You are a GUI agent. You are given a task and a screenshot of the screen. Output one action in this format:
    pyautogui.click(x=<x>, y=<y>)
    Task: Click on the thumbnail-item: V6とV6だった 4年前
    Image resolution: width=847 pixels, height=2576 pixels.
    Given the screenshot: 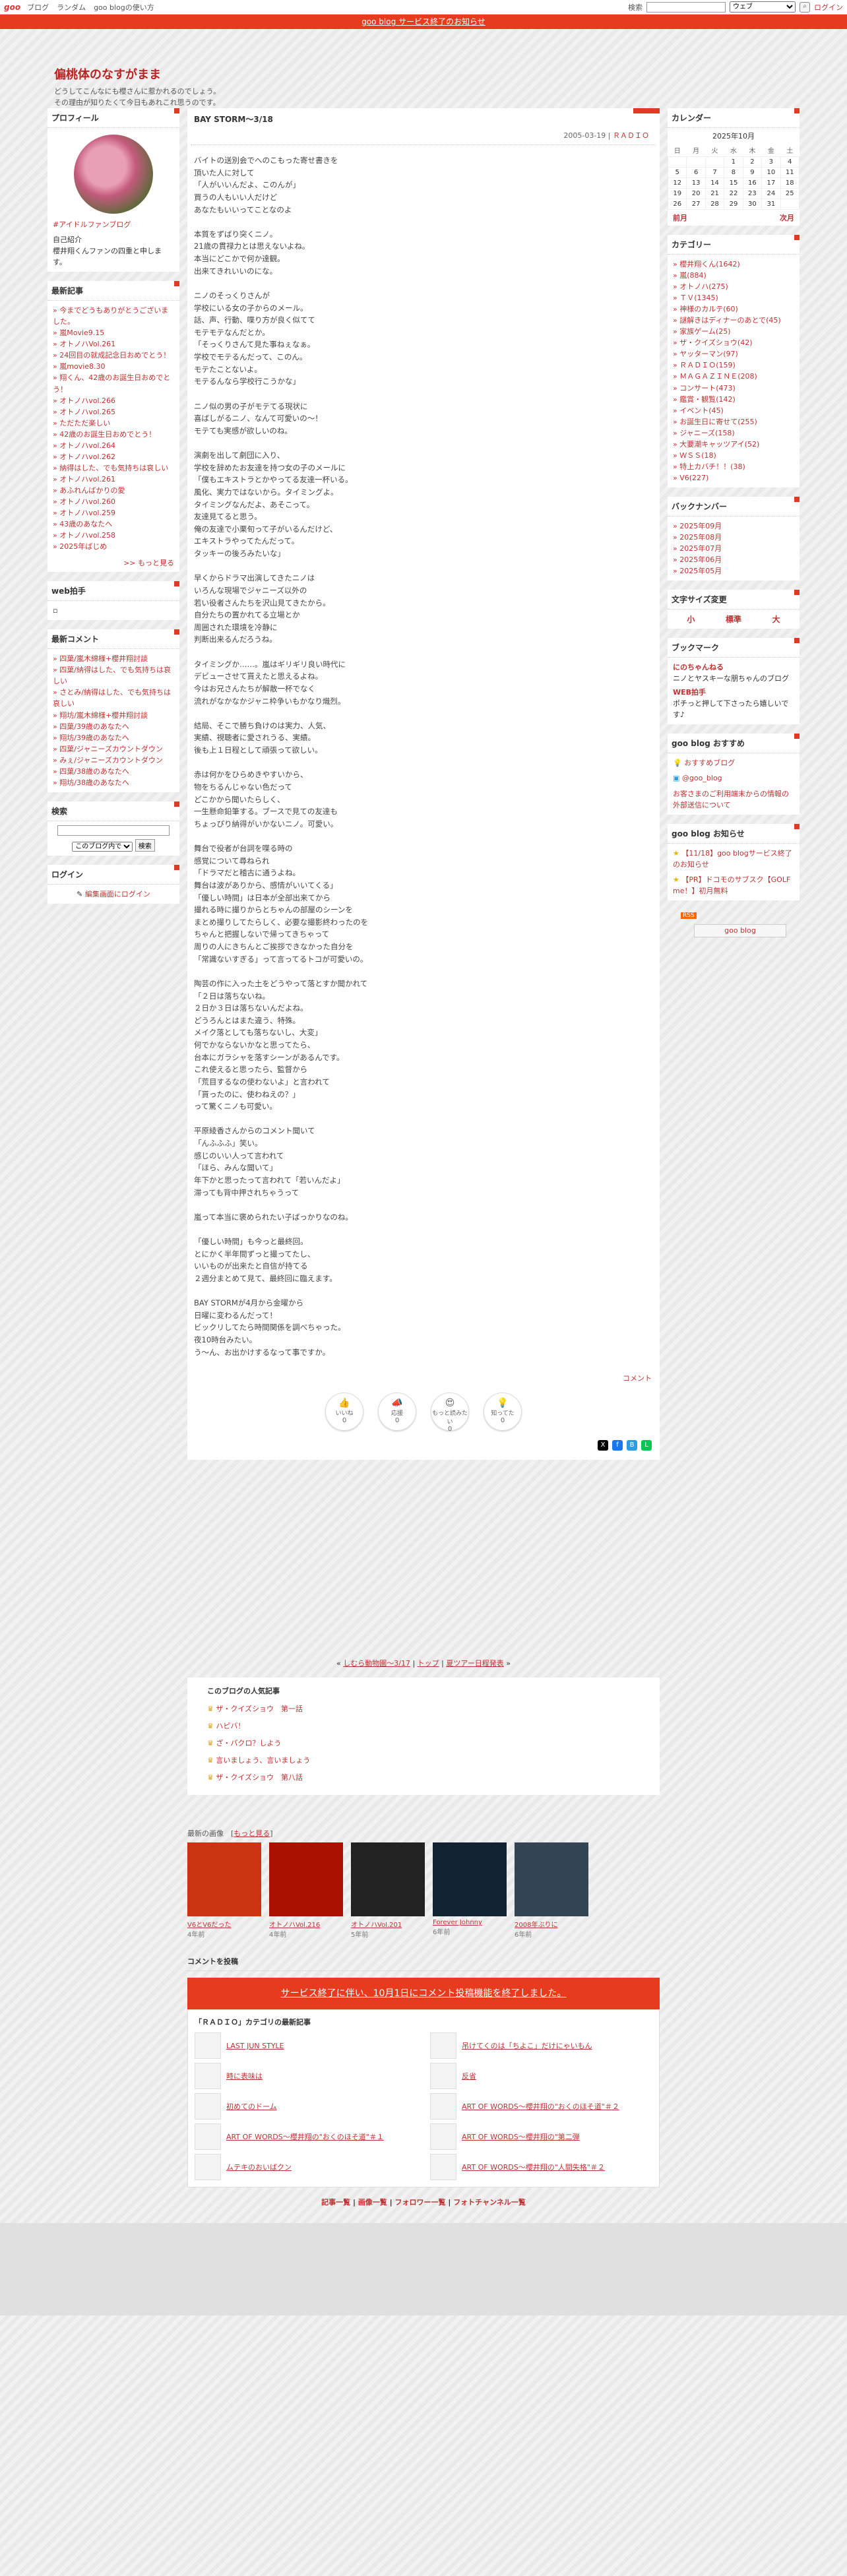 What is the action you would take?
    pyautogui.click(x=224, y=1890)
    